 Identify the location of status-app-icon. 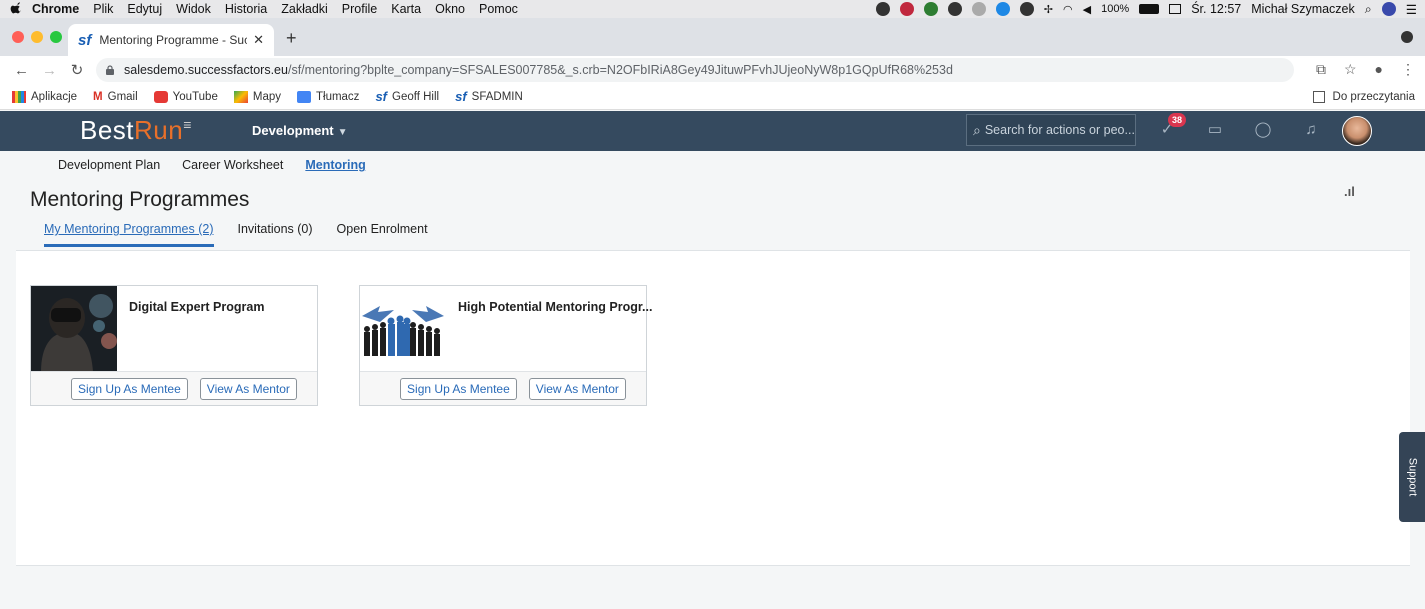
(882, 9).